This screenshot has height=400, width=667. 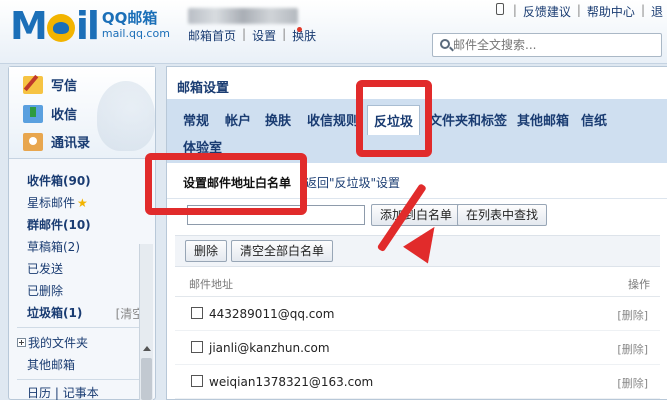 What do you see at coordinates (53, 247) in the screenshot?
I see `folder-drafts: 草稿箱(2)` at bounding box center [53, 247].